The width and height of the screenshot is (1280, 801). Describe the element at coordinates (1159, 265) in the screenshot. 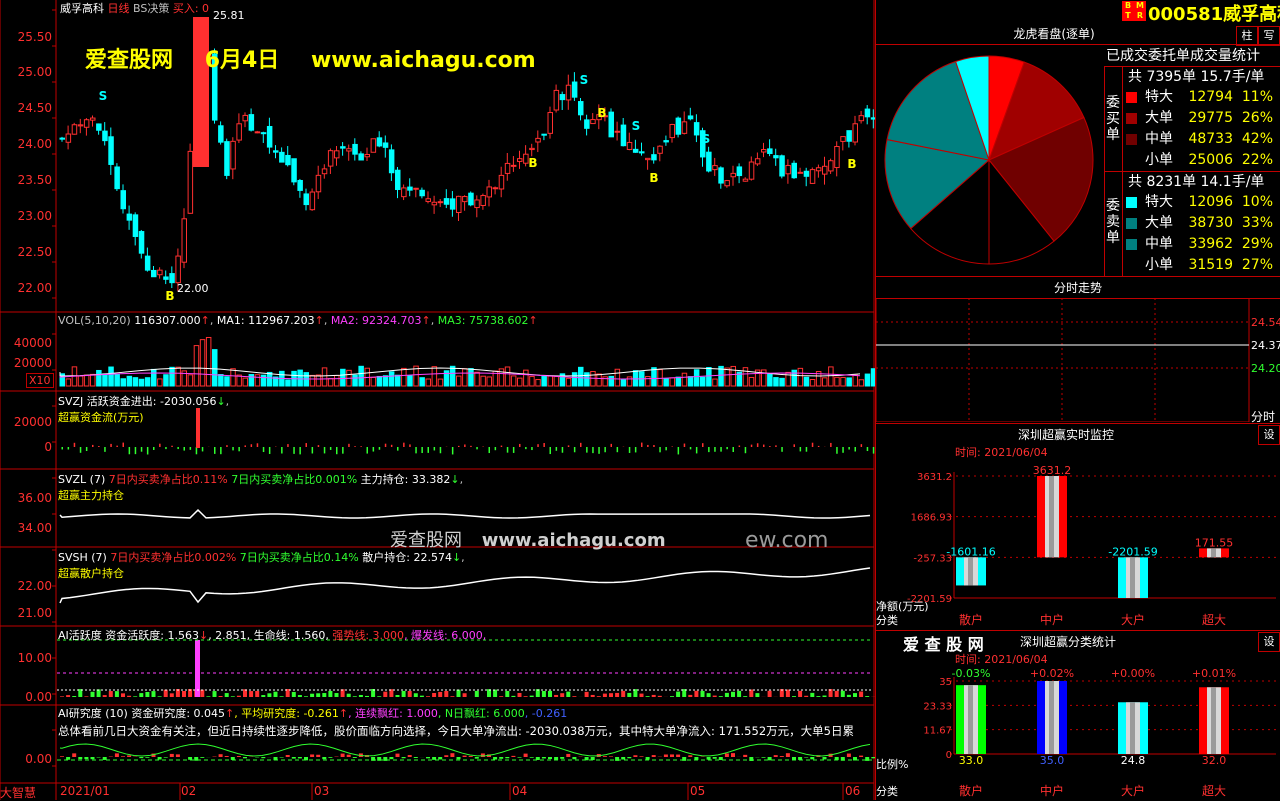

I see `legend-label: 小单` at that location.